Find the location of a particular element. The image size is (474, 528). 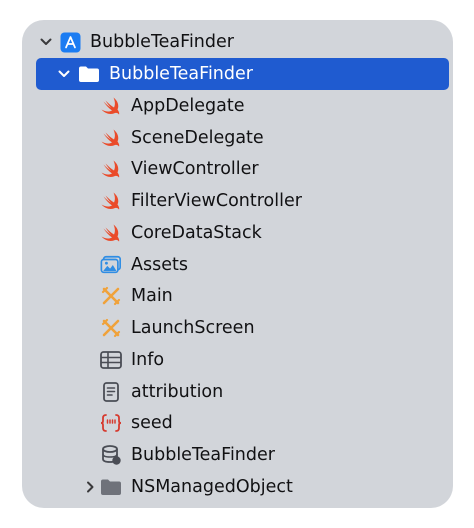

file-row-scenedelegate: SceneDelegate is located at coordinates (237, 138).